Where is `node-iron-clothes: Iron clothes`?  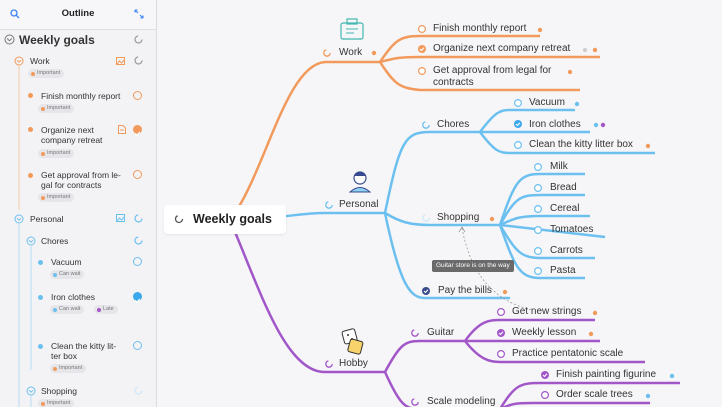 node-iron-clothes: Iron clothes is located at coordinates (555, 124).